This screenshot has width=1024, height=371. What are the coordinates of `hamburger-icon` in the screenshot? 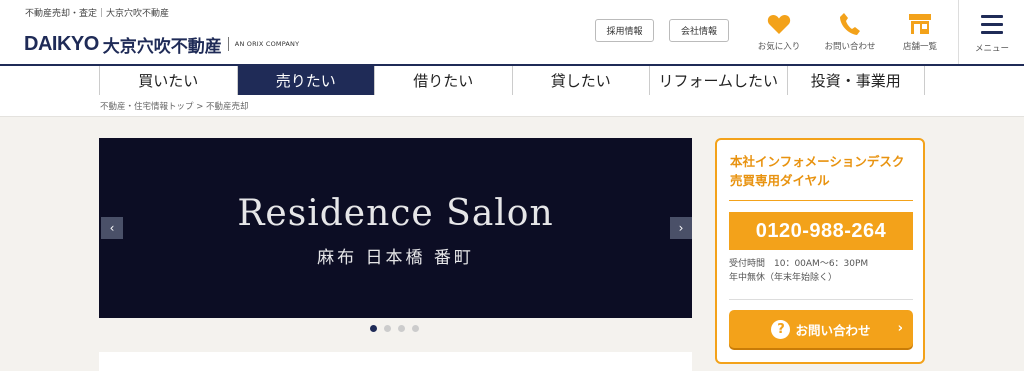 It's located at (992, 27).